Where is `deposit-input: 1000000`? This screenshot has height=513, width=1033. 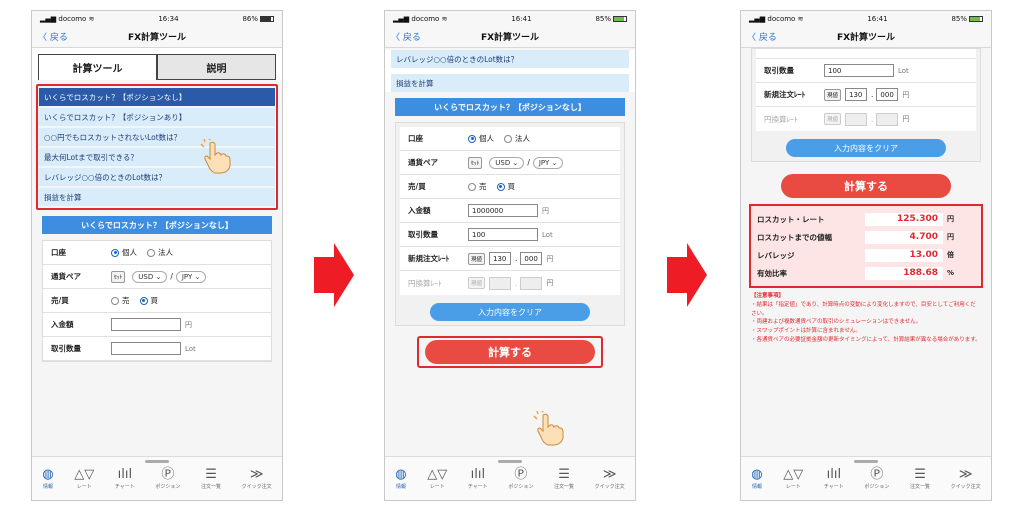 deposit-input: 1000000 is located at coordinates (503, 210).